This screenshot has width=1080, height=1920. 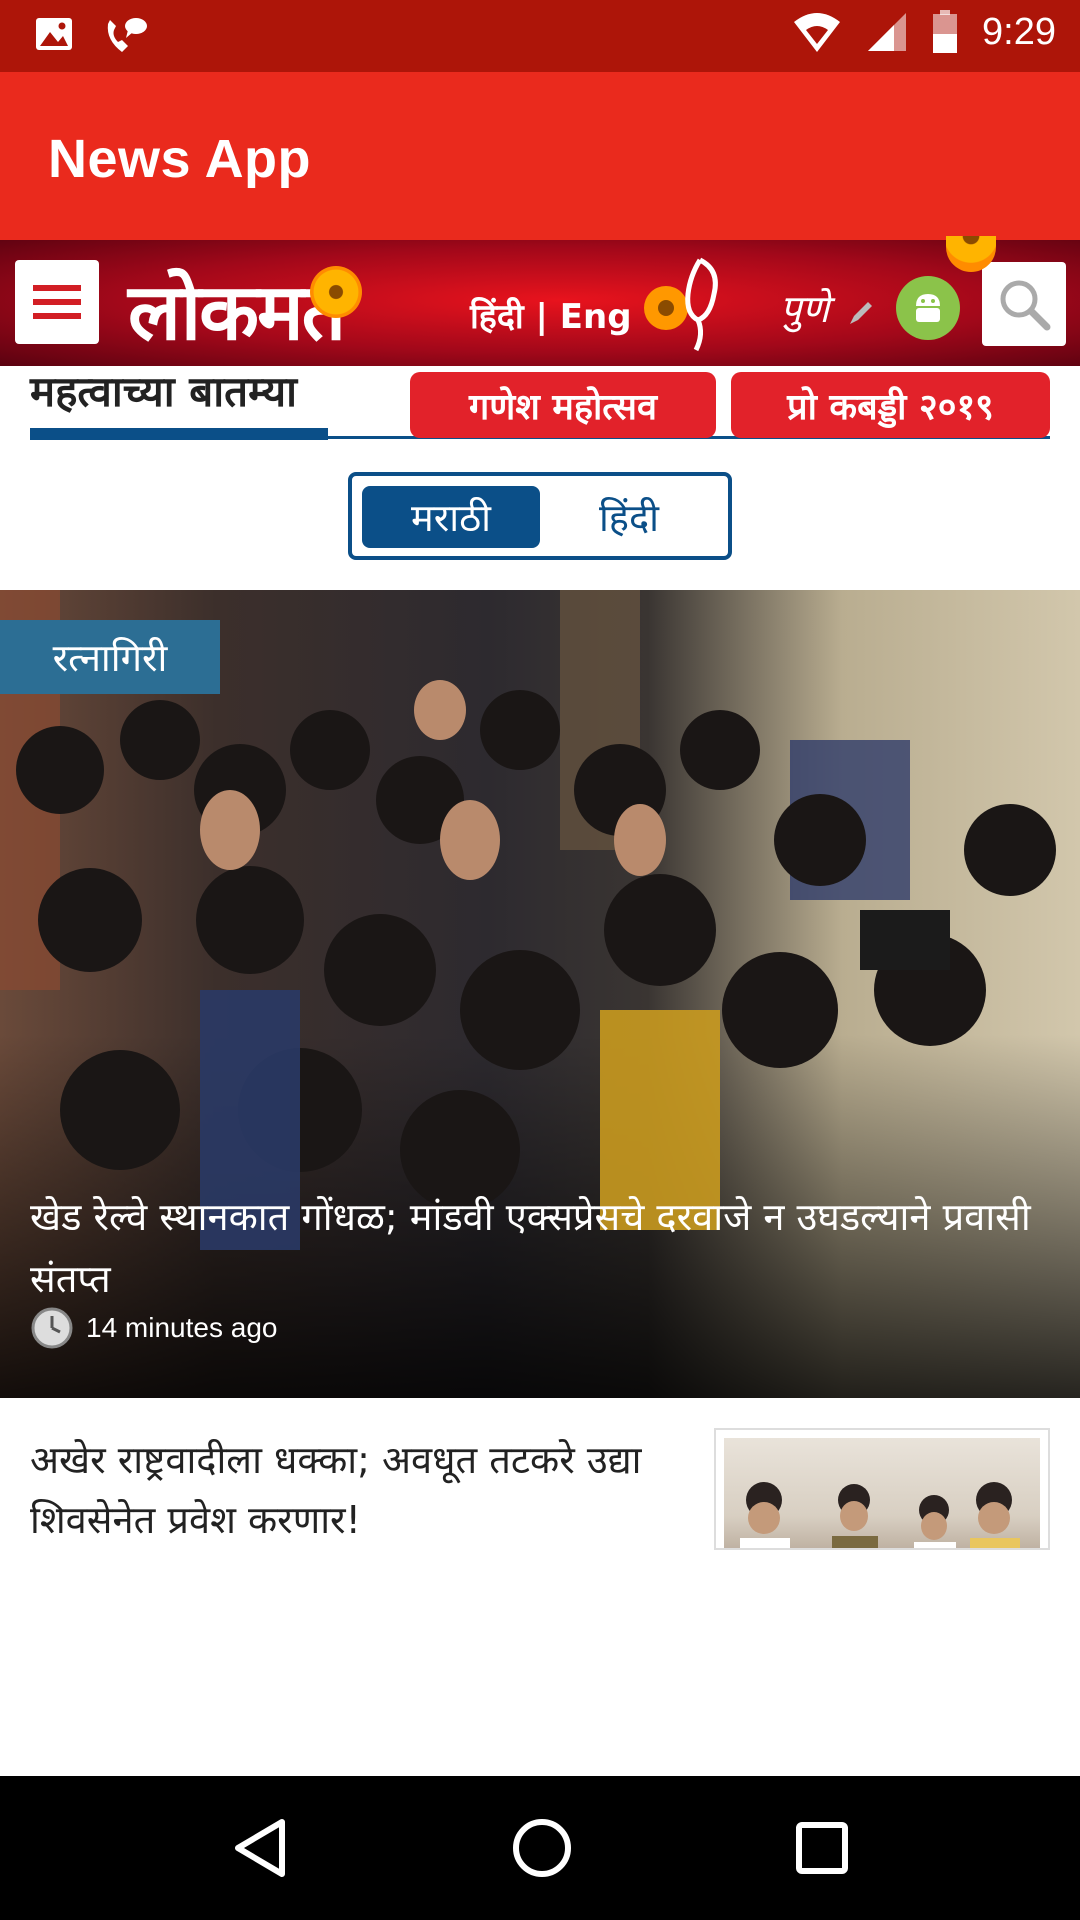 What do you see at coordinates (540, 156) in the screenshot?
I see `app-bar: News App` at bounding box center [540, 156].